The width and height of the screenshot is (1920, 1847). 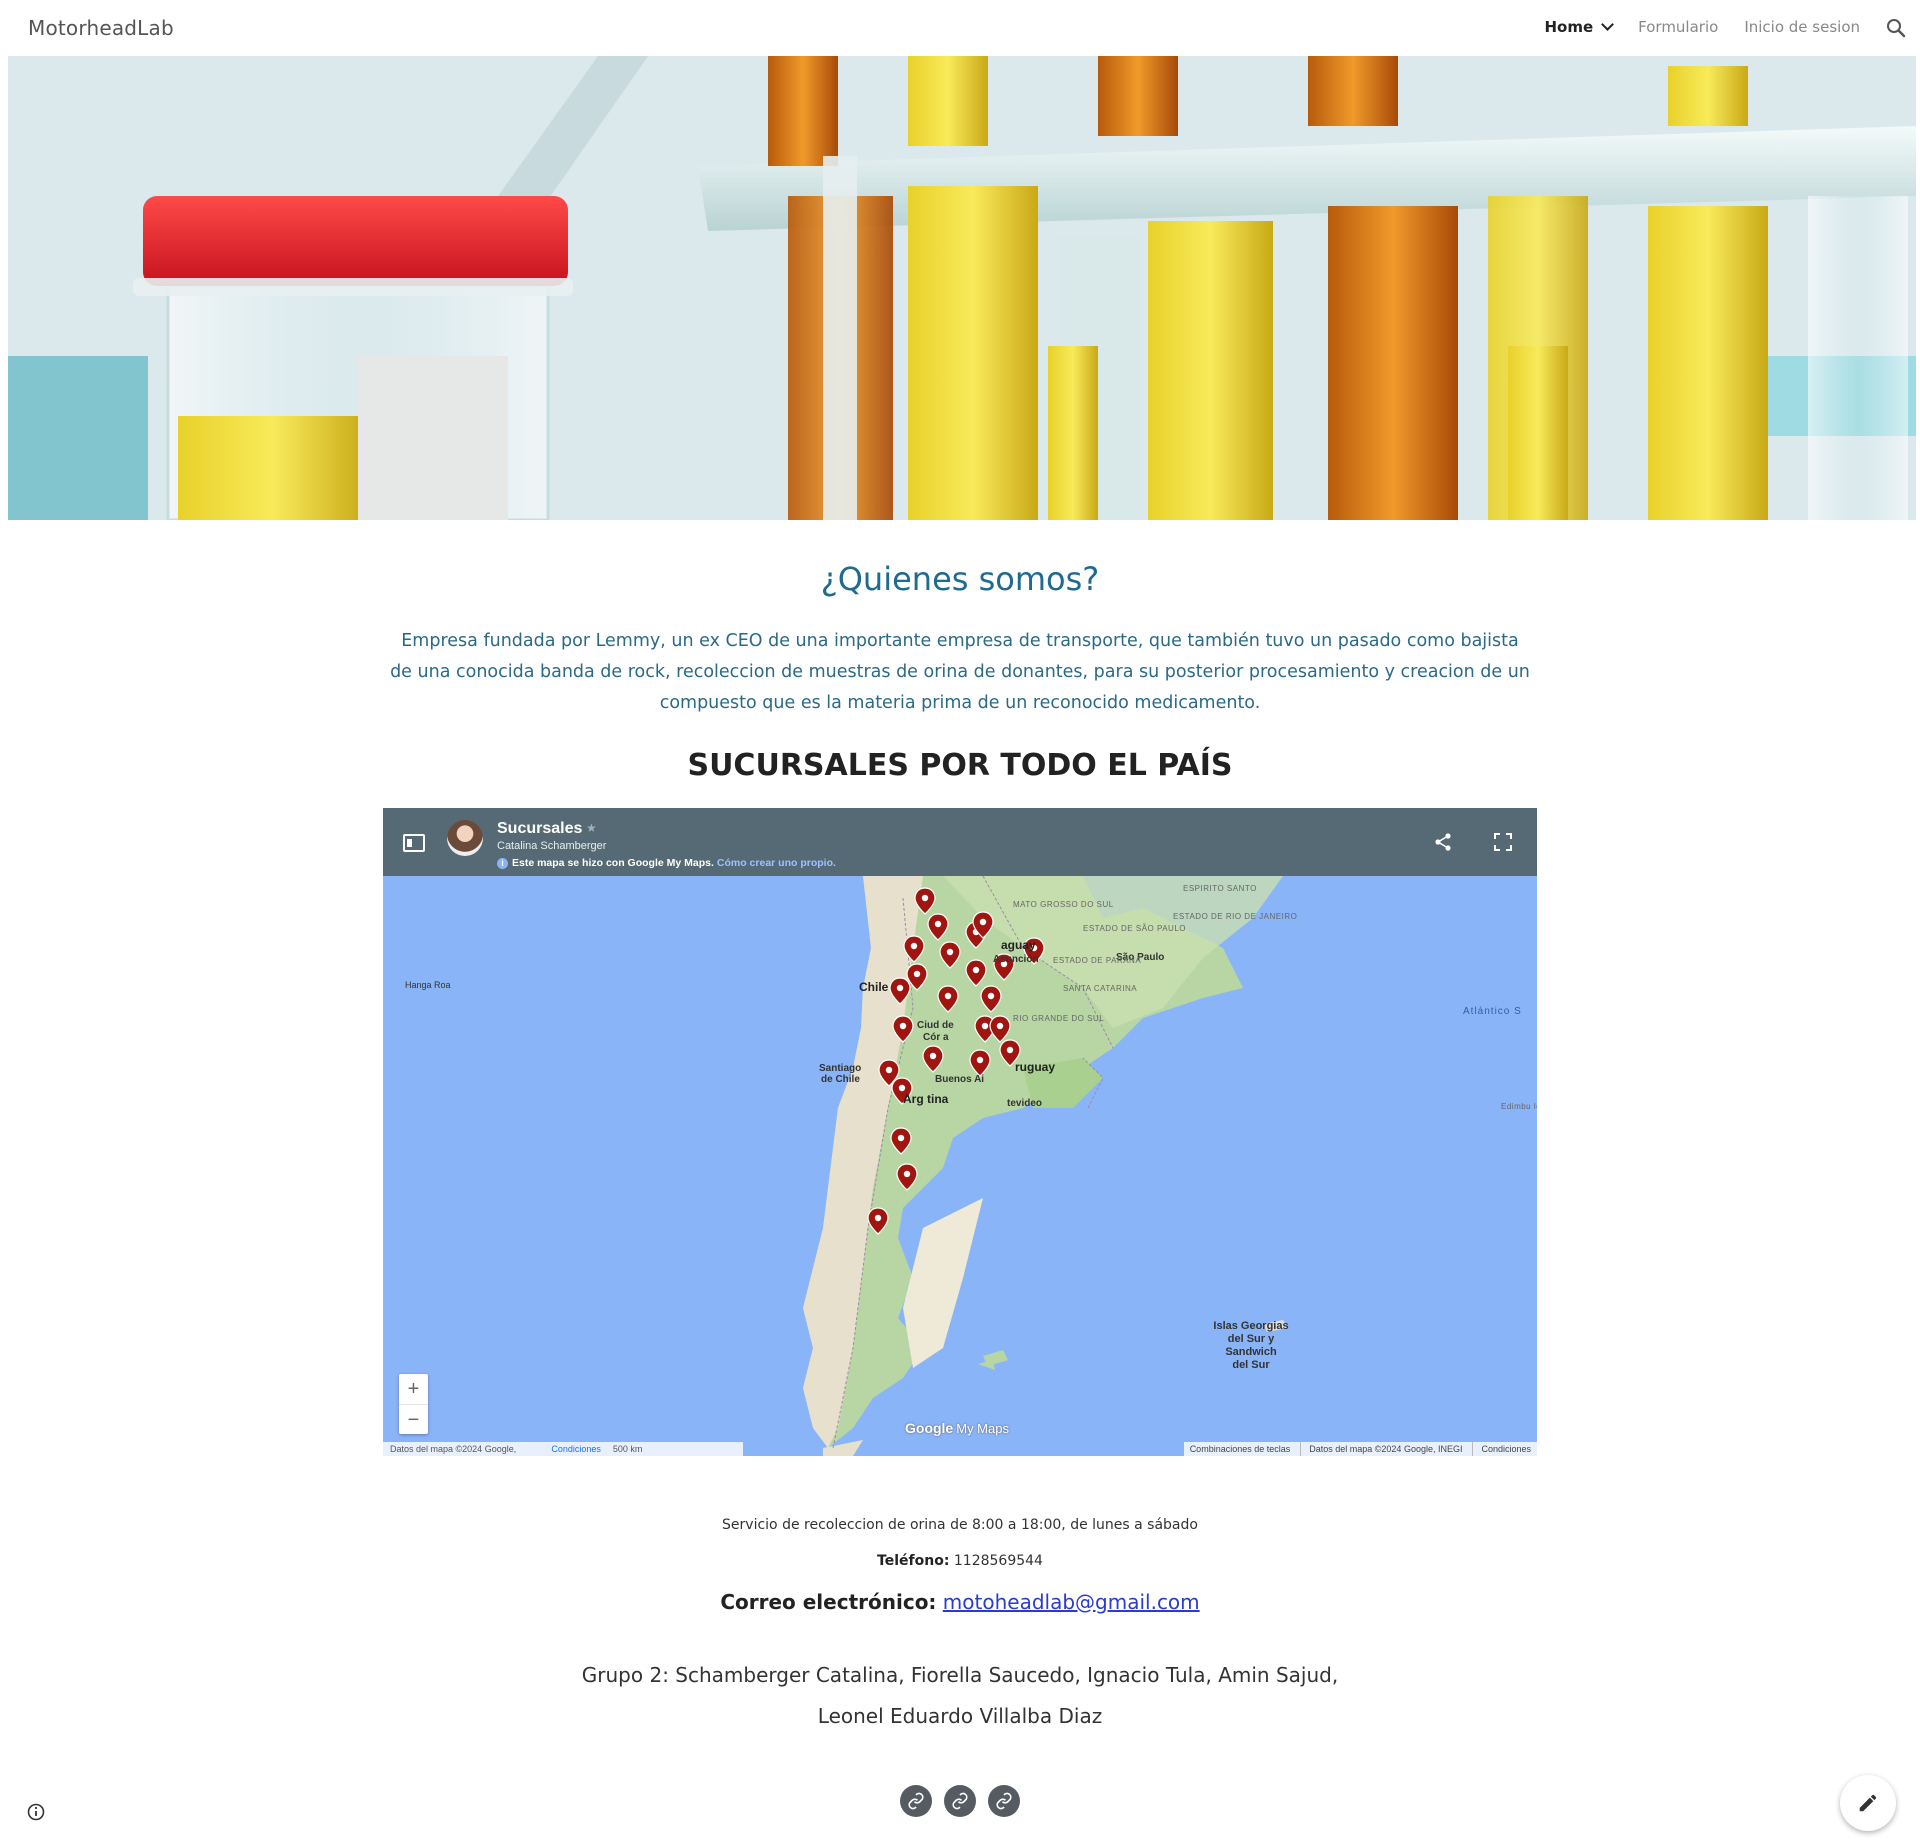 What do you see at coordinates (957, 1428) in the screenshot?
I see `google-my-maps-logo: Google My Maps` at bounding box center [957, 1428].